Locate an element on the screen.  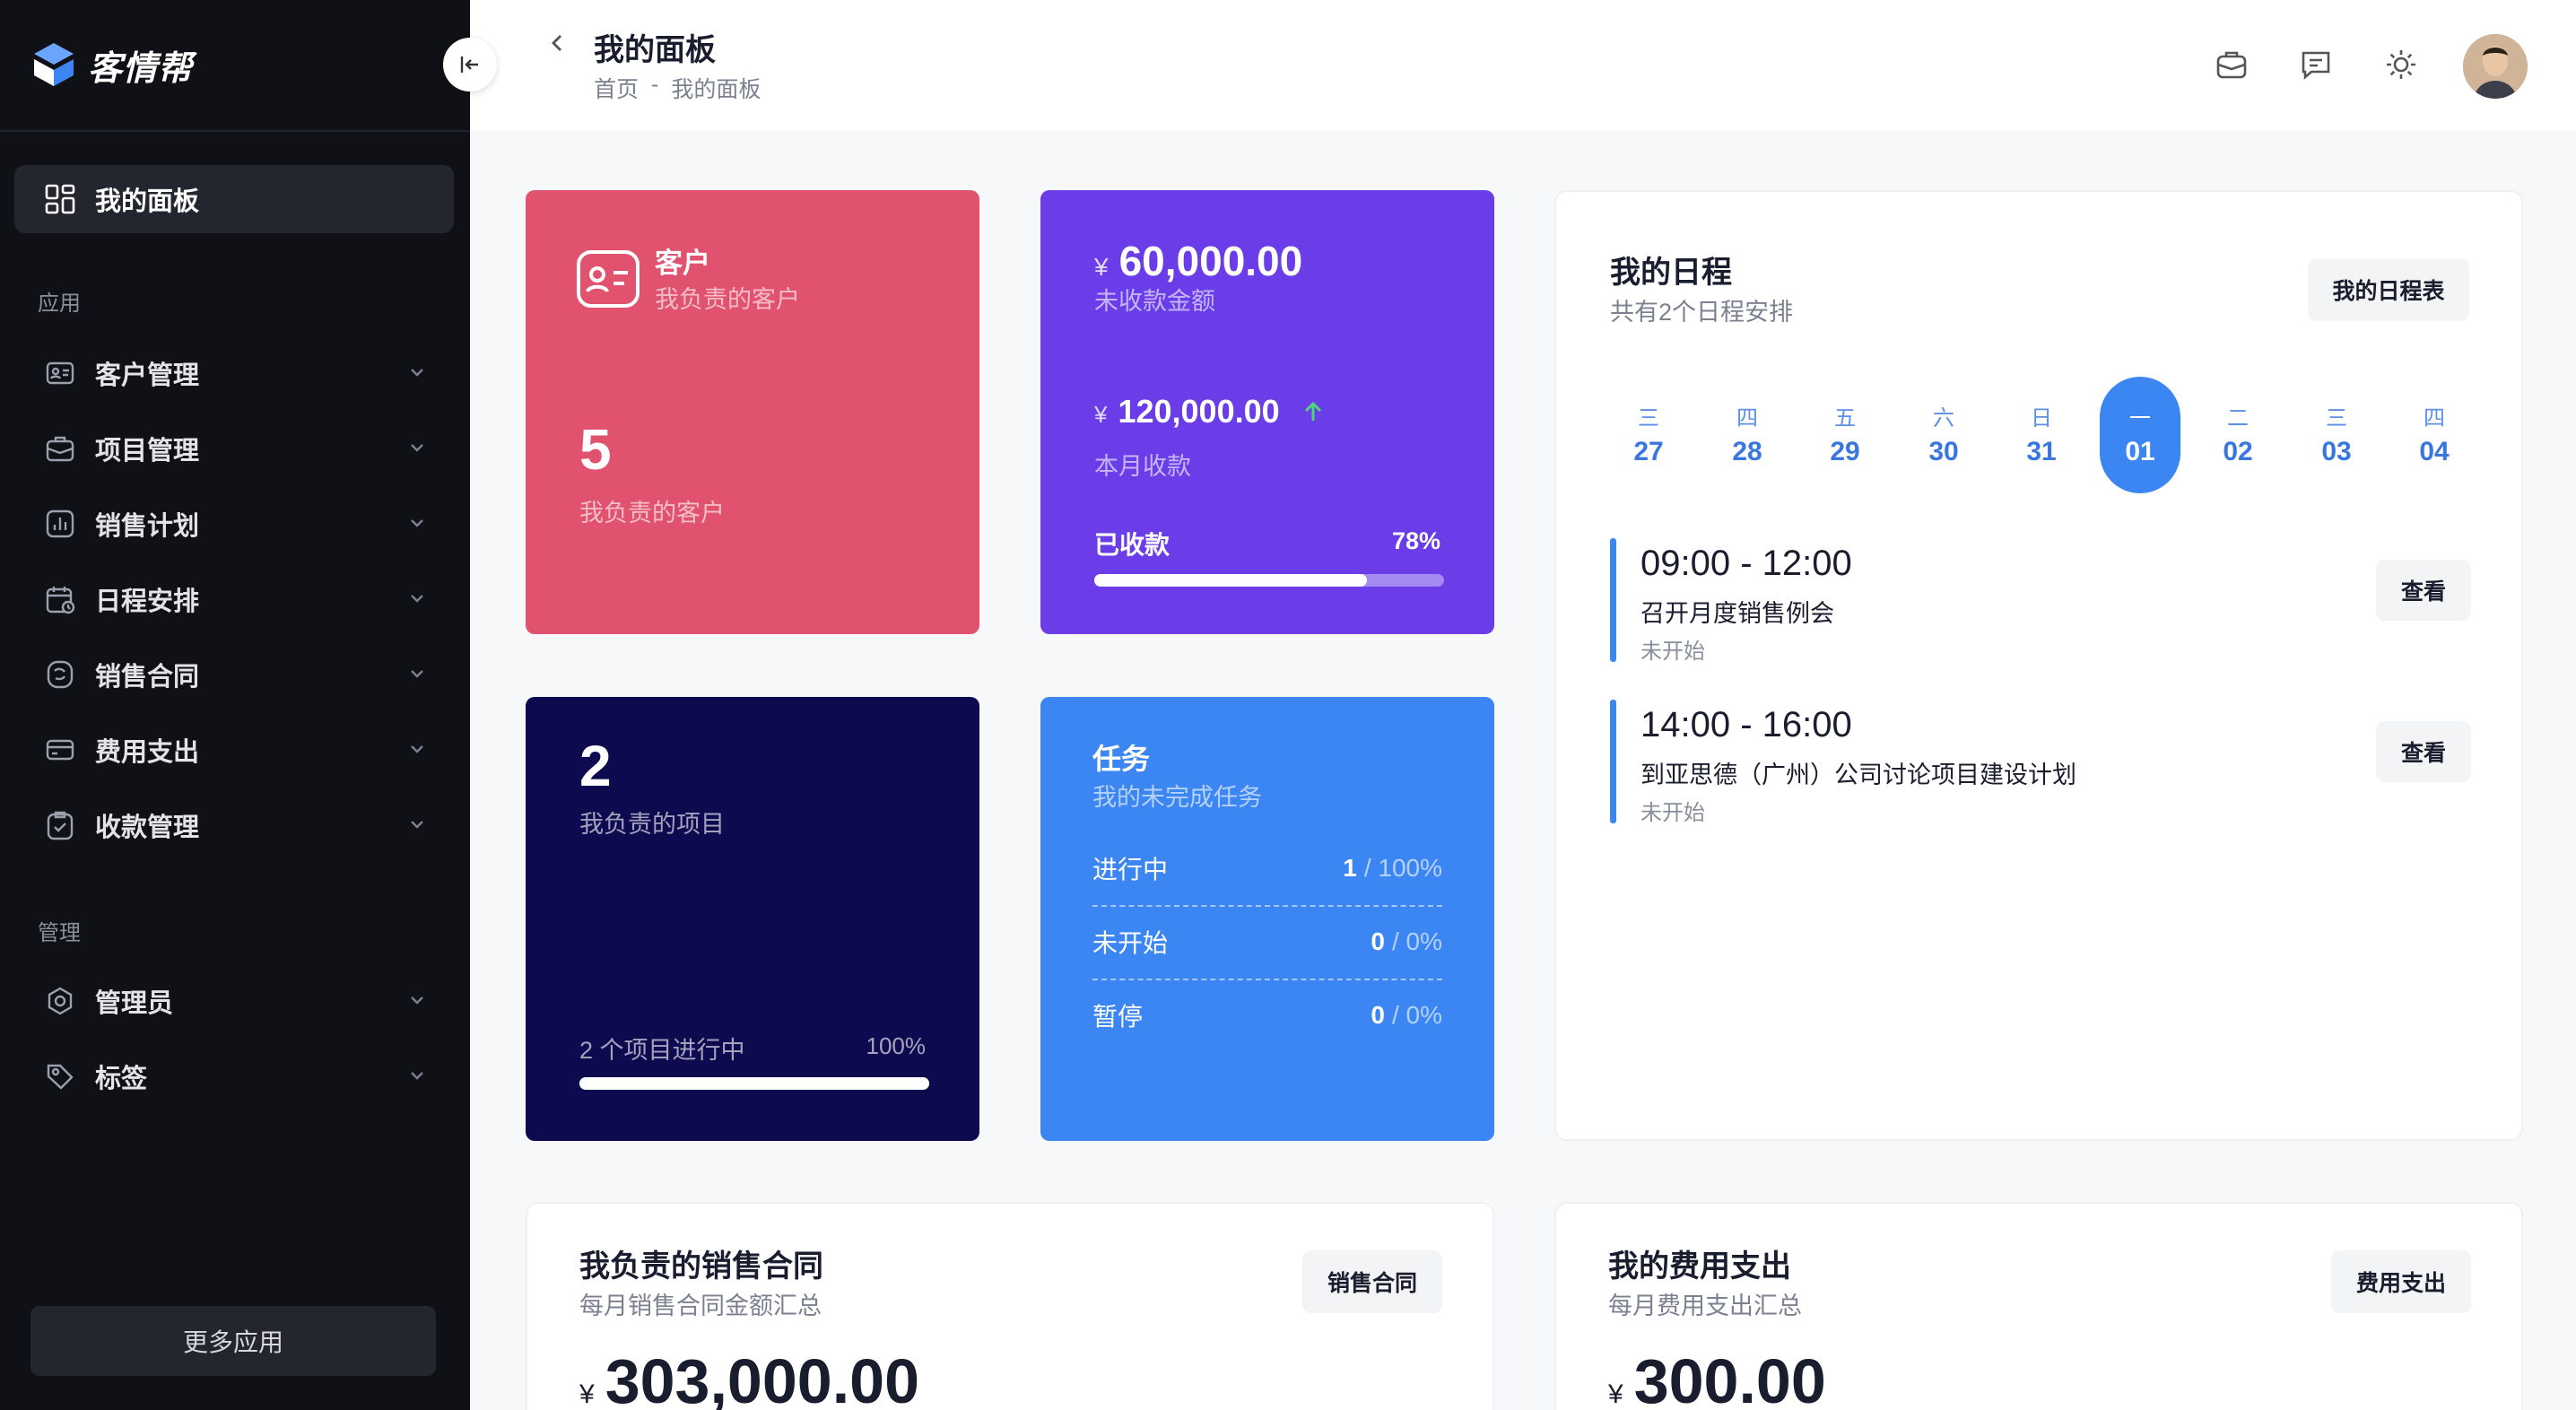
bar-chart-icon is located at coordinates (60, 524).